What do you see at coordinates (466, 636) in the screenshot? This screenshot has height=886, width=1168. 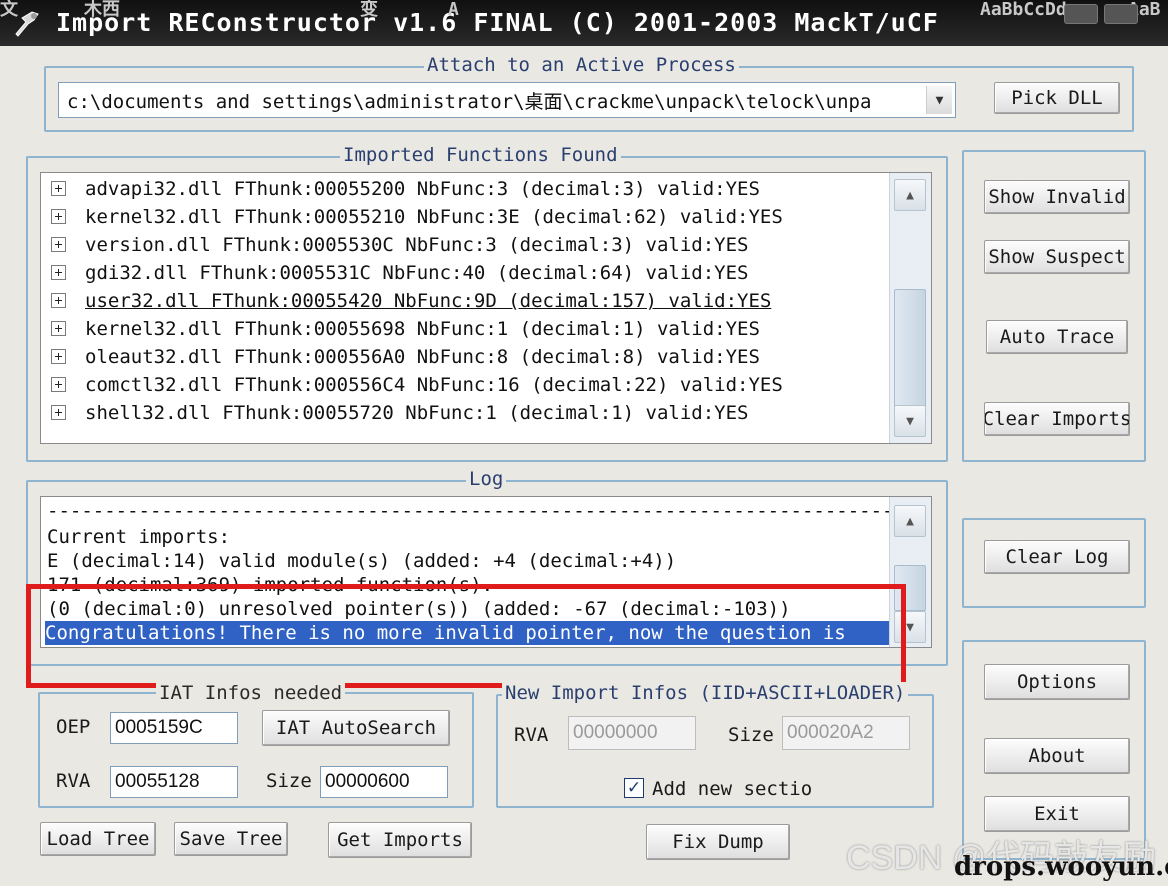 I see `highlight-annotation` at bounding box center [466, 636].